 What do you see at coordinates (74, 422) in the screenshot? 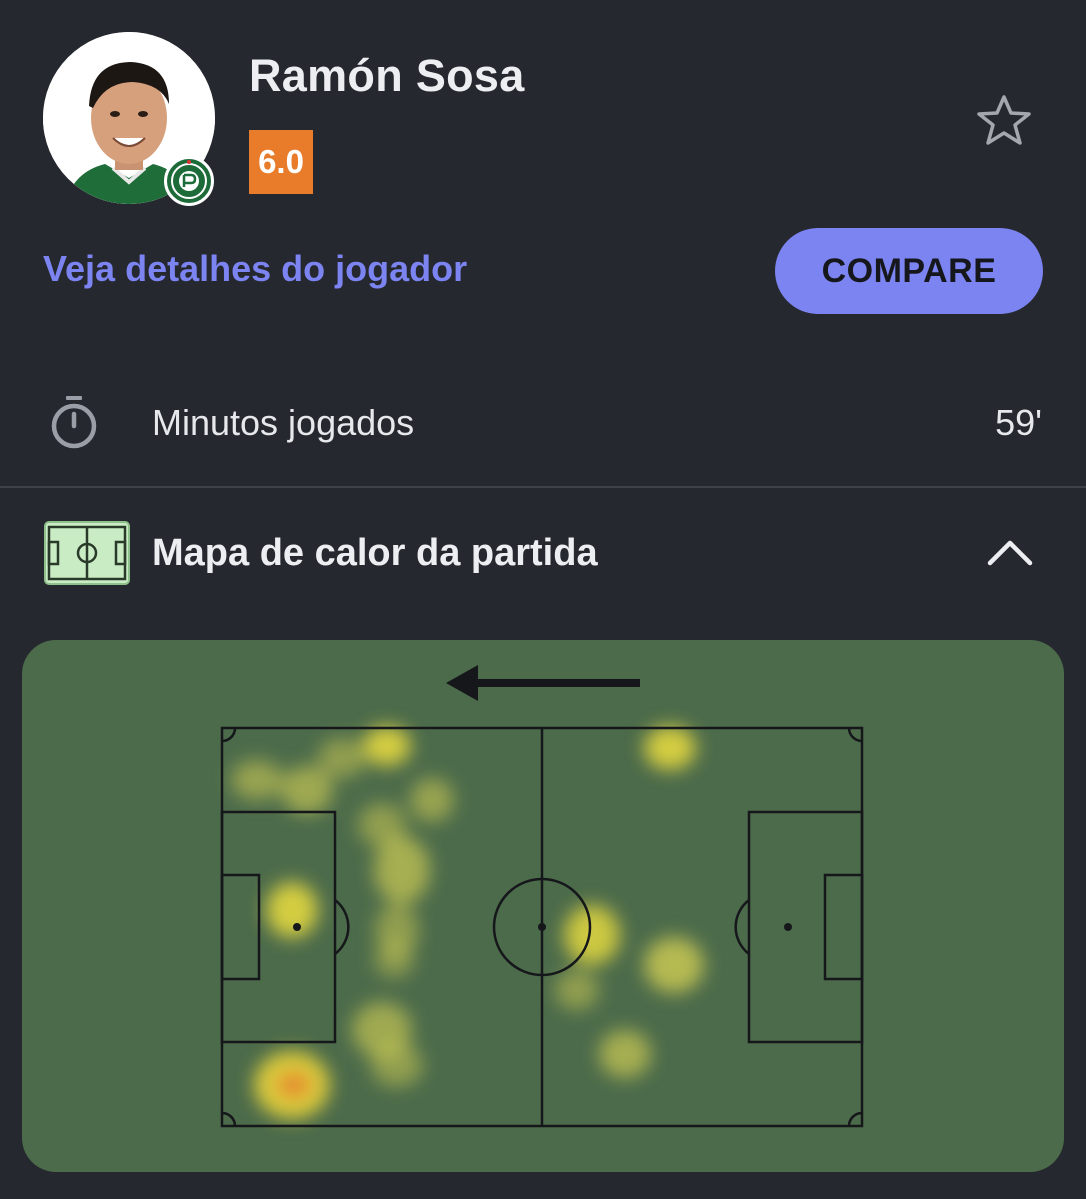
I see `stopwatch-icon` at bounding box center [74, 422].